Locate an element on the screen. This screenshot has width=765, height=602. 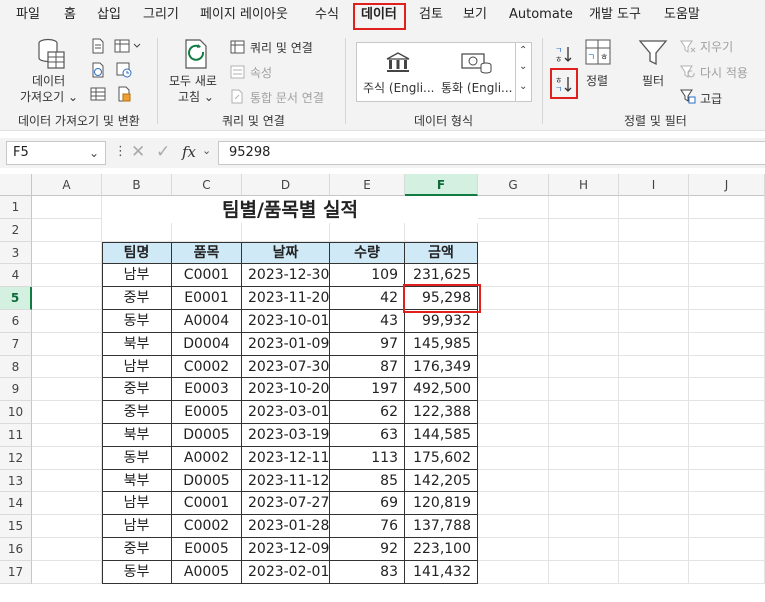
table-cell: 144,585 is located at coordinates (441, 435).